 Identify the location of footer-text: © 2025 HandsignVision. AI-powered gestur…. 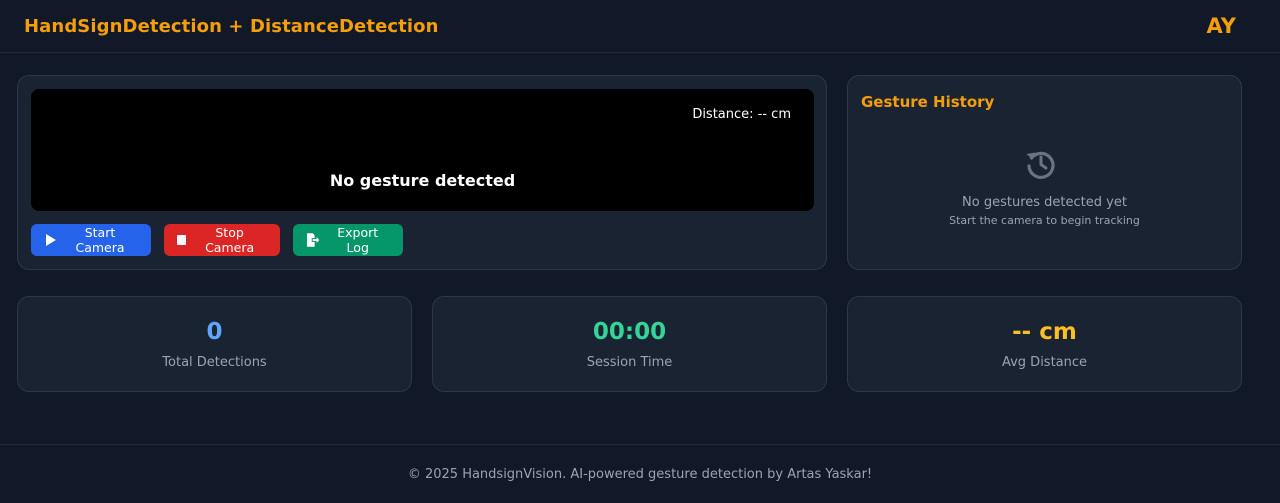
(640, 474).